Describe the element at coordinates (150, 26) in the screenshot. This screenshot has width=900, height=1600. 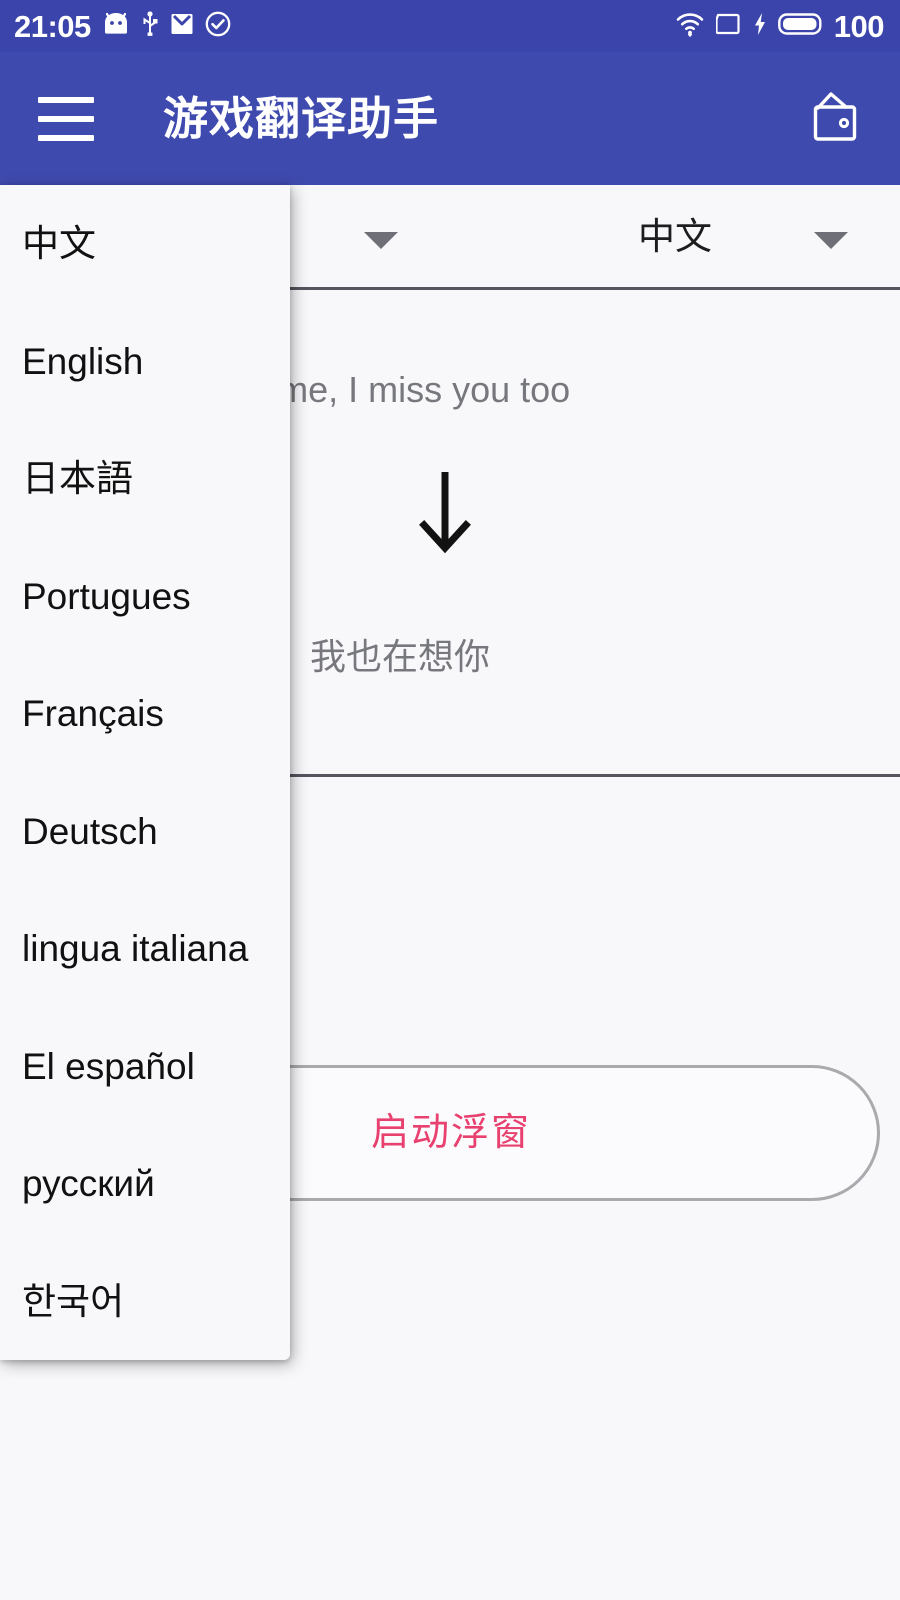
I see `usb-icon` at that location.